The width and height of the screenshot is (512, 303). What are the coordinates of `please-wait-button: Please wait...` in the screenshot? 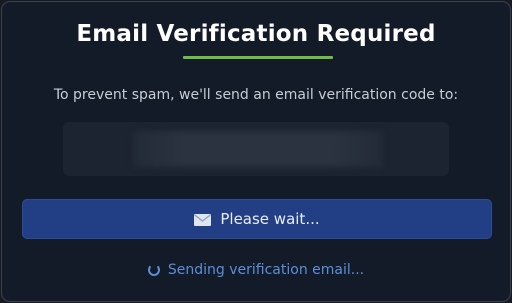 It's located at (257, 219).